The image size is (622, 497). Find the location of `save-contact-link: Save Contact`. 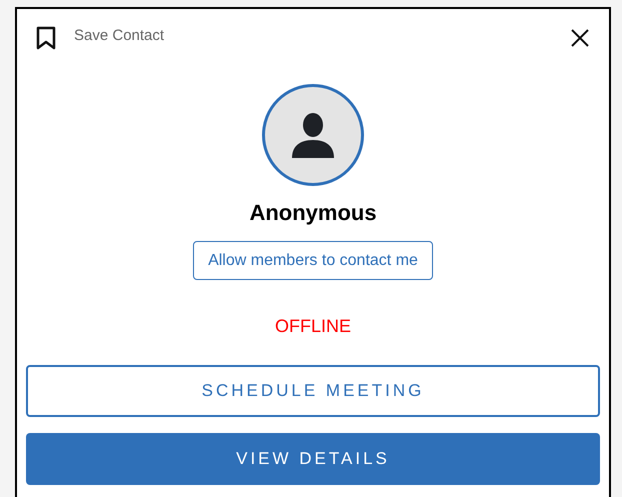

save-contact-link: Save Contact is located at coordinates (322, 35).